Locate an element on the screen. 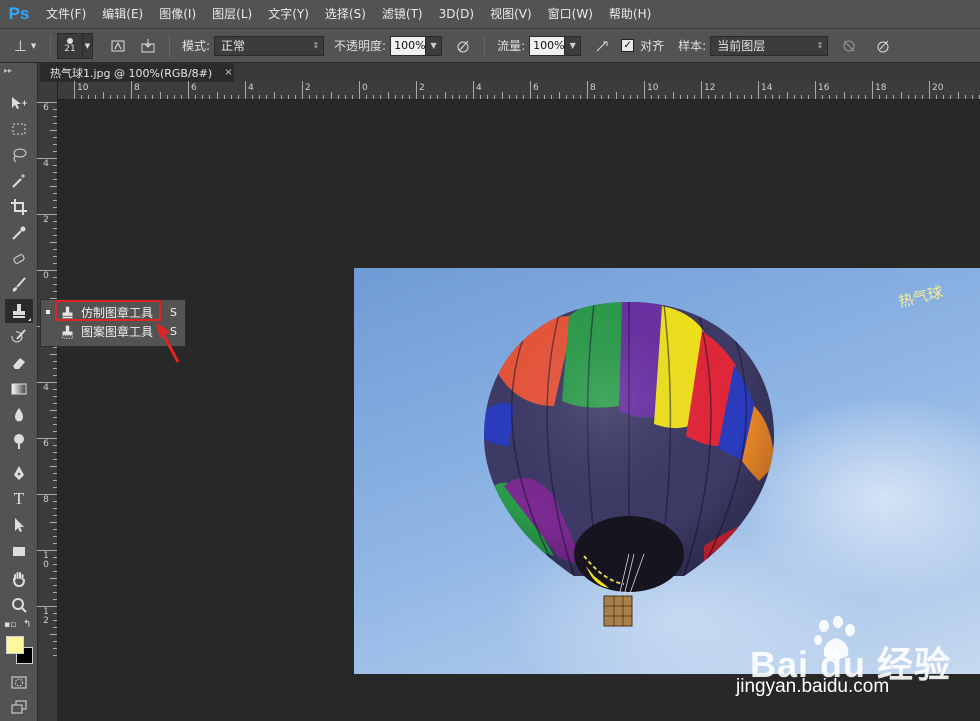 The image size is (980, 721). foreground-color-swatch is located at coordinates (15, 645).